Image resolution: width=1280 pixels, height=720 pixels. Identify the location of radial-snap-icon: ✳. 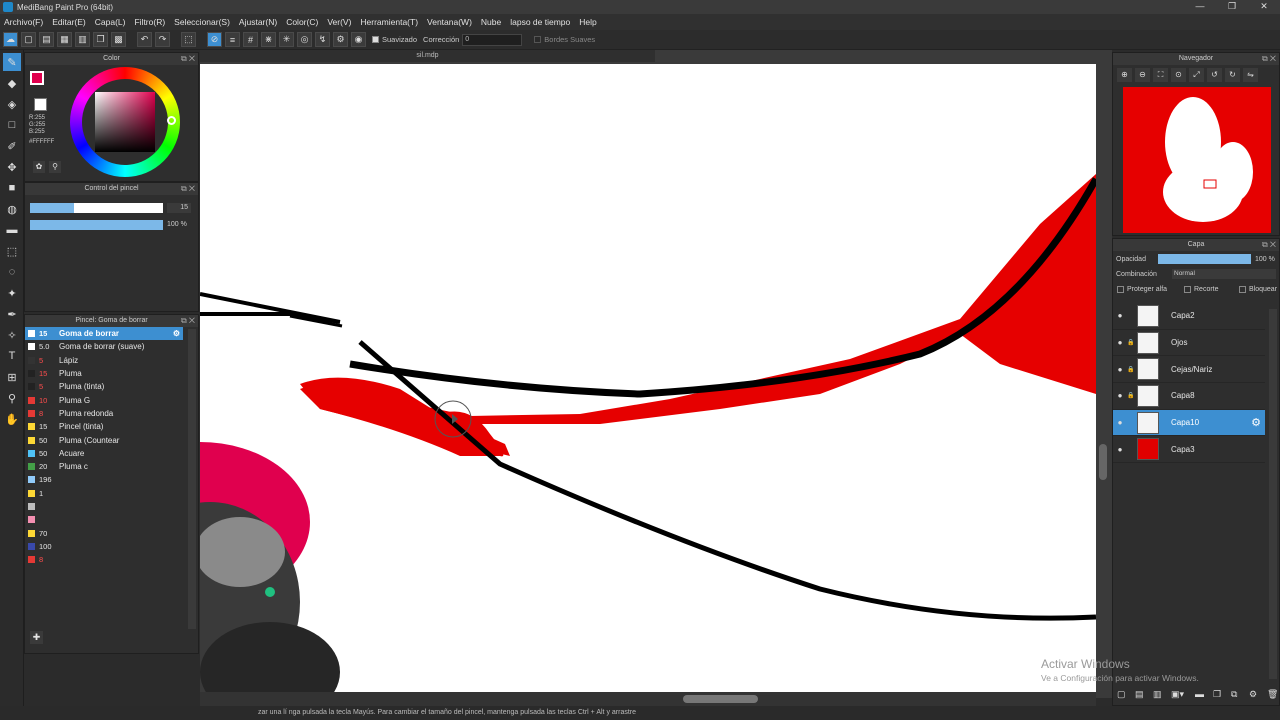
(286, 39).